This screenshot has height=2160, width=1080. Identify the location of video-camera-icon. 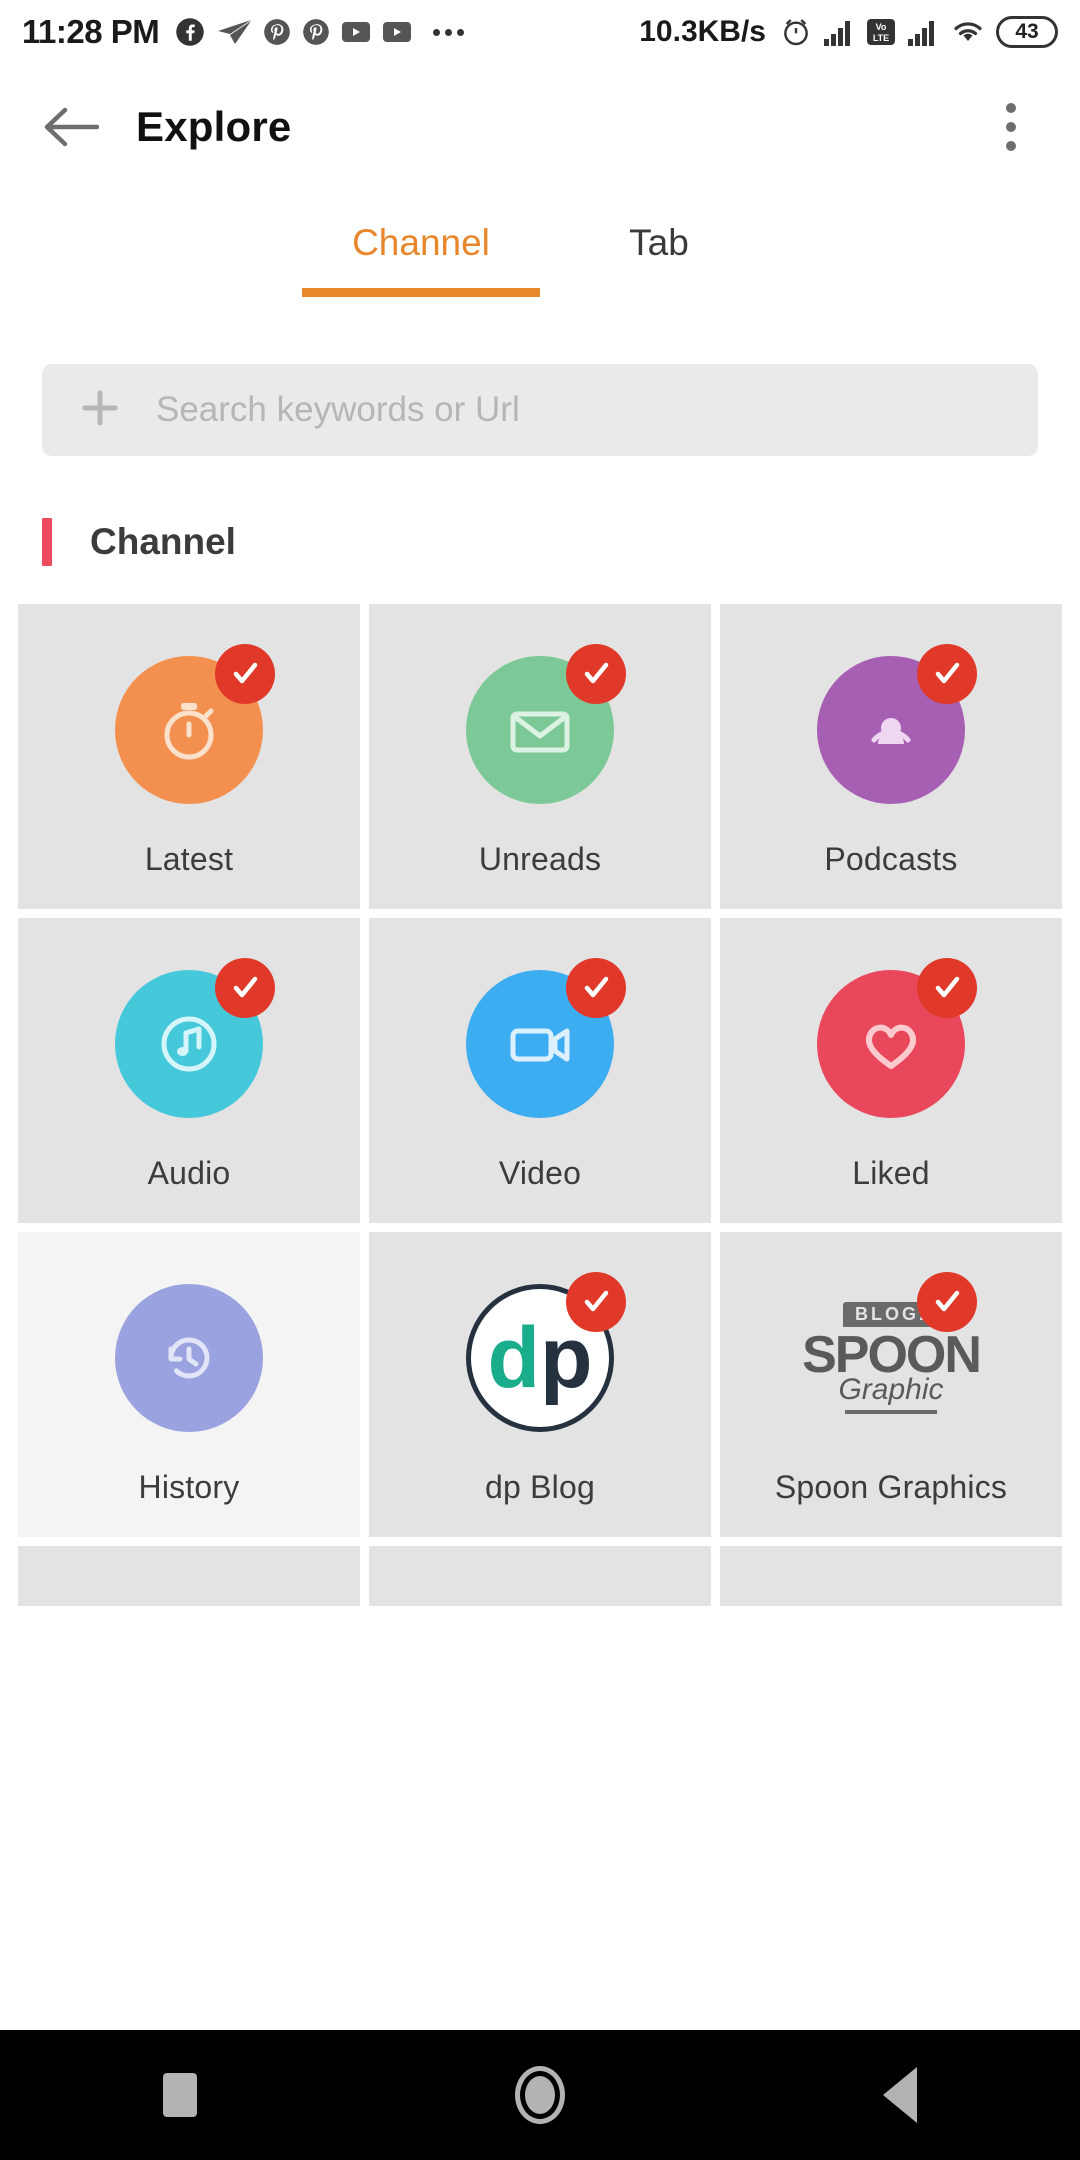
(540, 1045).